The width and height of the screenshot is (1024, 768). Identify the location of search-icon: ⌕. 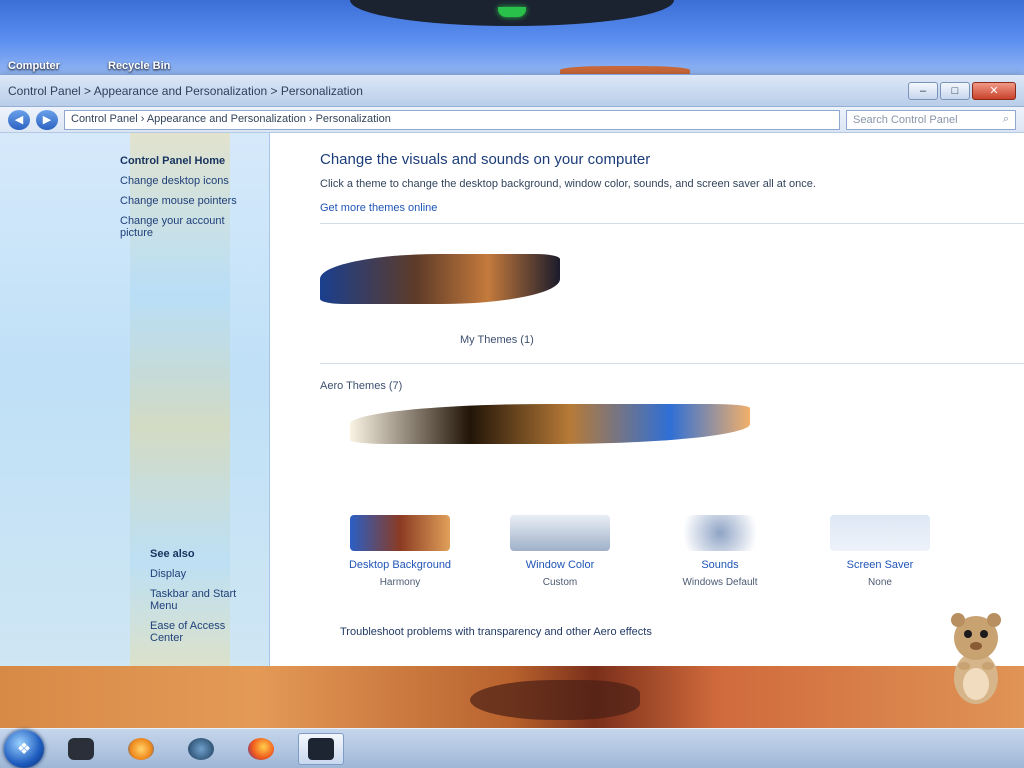
(1006, 119).